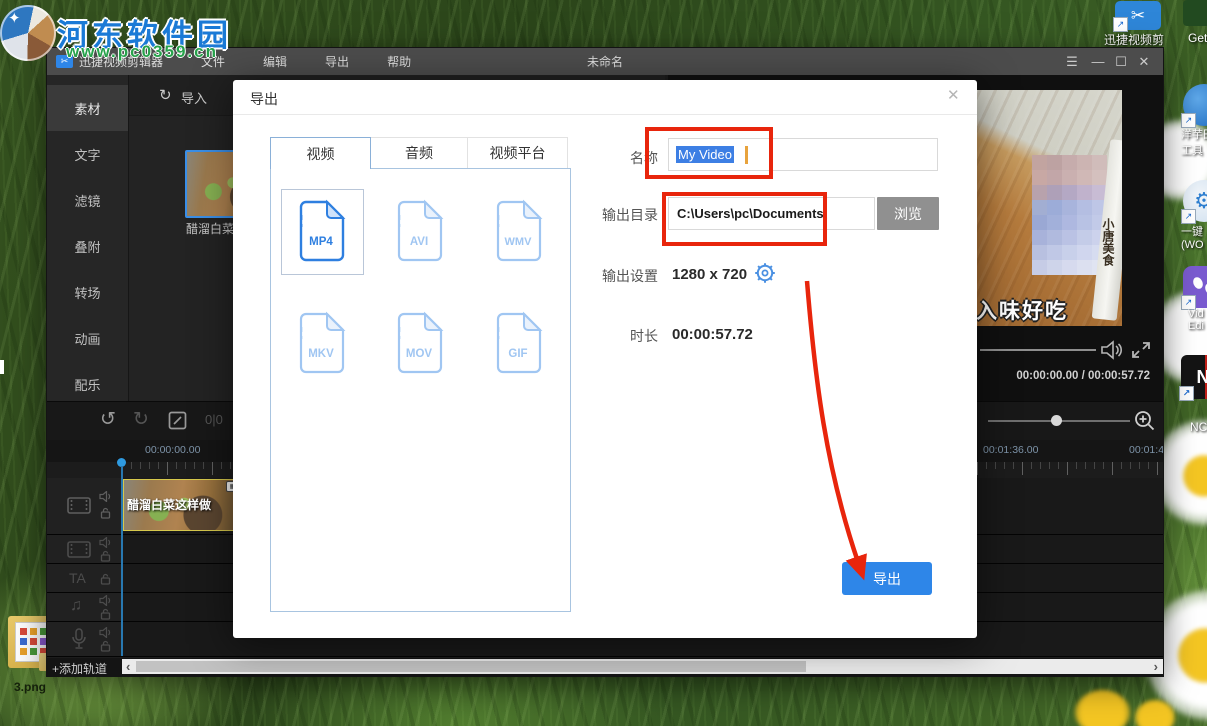 The width and height of the screenshot is (1207, 726). I want to click on label-line: 洋芋田, so click(1194, 135).